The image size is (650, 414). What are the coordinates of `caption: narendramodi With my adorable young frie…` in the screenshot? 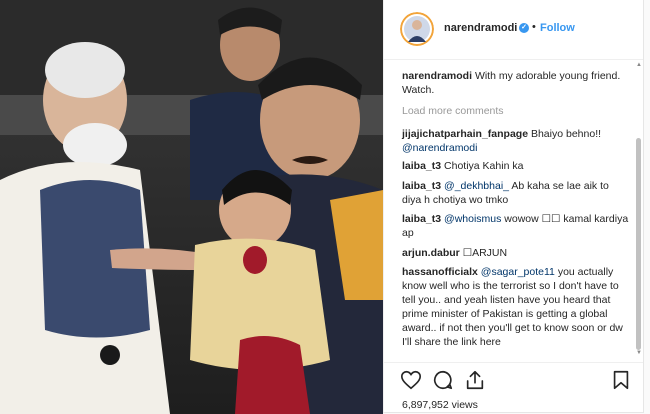 It's located at (516, 83).